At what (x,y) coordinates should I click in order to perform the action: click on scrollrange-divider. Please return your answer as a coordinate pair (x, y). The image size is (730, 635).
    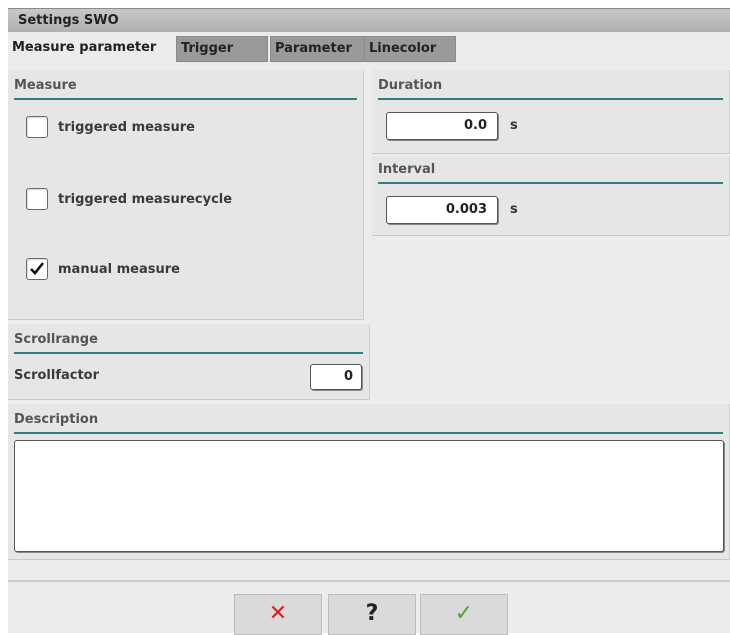
    Looking at the image, I should click on (188, 353).